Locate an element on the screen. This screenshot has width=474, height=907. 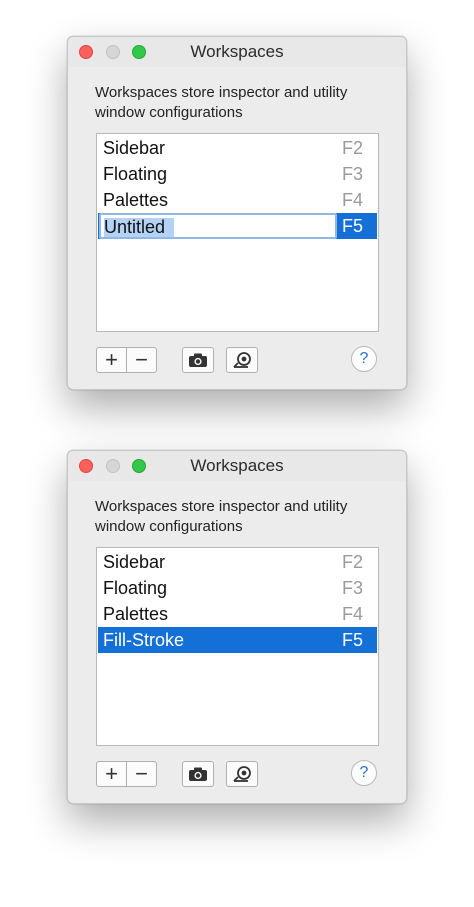
workspace-name-input is located at coordinates (218, 227).